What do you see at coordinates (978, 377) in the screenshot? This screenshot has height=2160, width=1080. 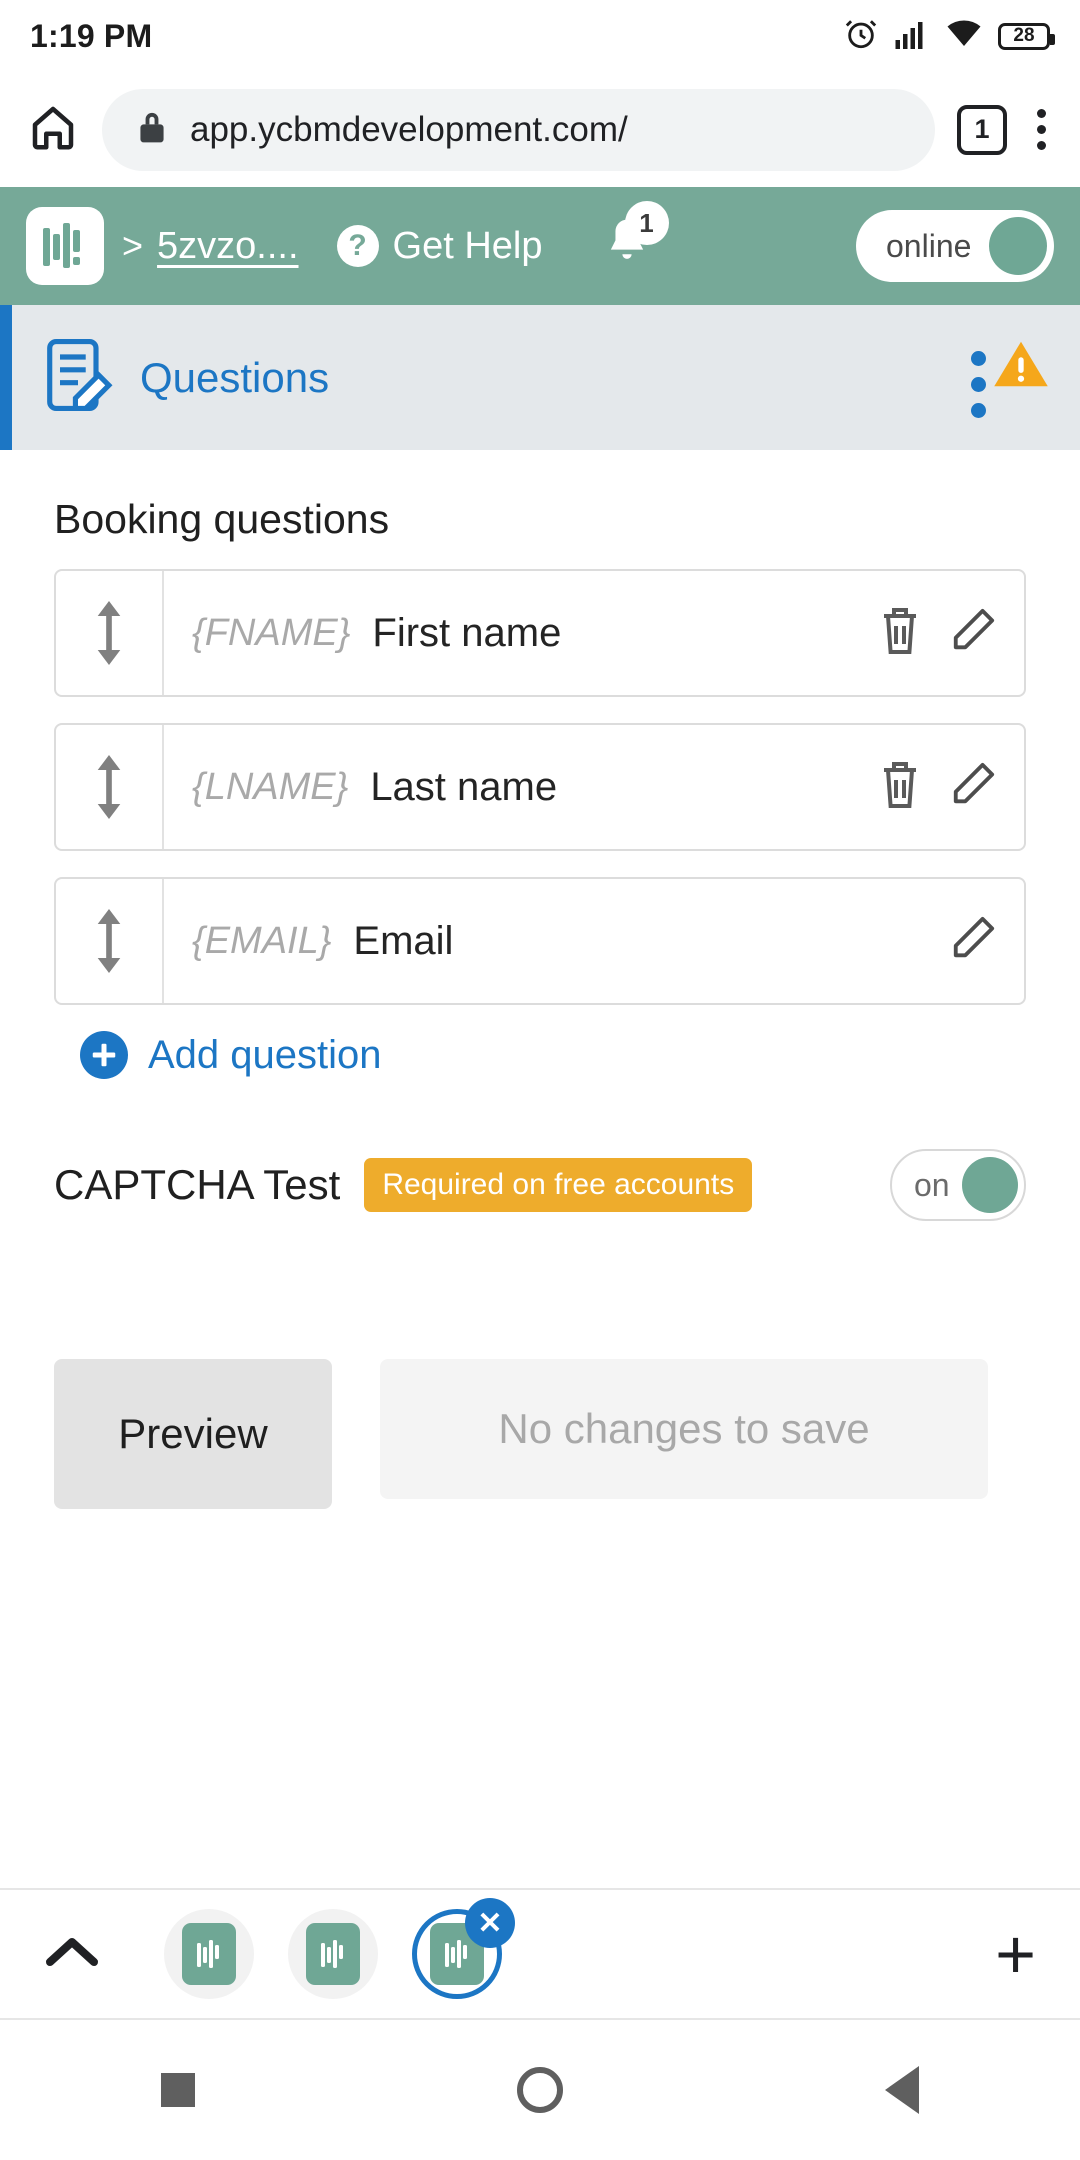 I see `section-menu-icon` at bounding box center [978, 377].